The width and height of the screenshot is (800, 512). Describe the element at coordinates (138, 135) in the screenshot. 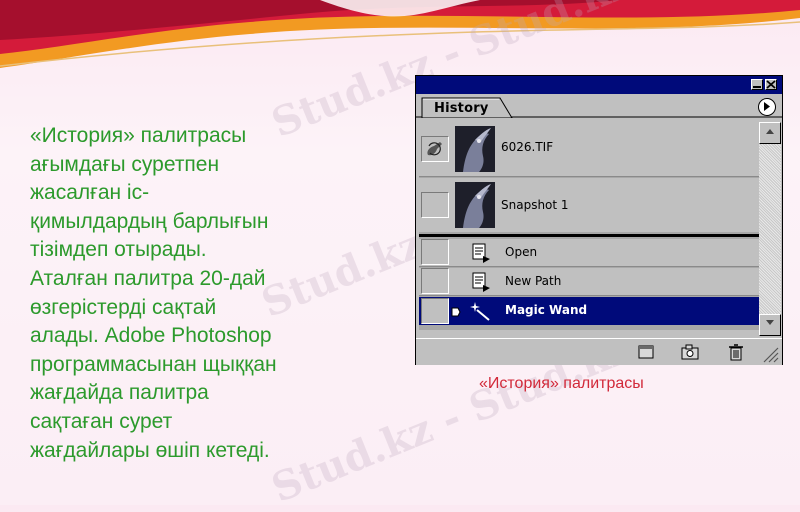

I see `text-line: «История» палитрасы` at that location.